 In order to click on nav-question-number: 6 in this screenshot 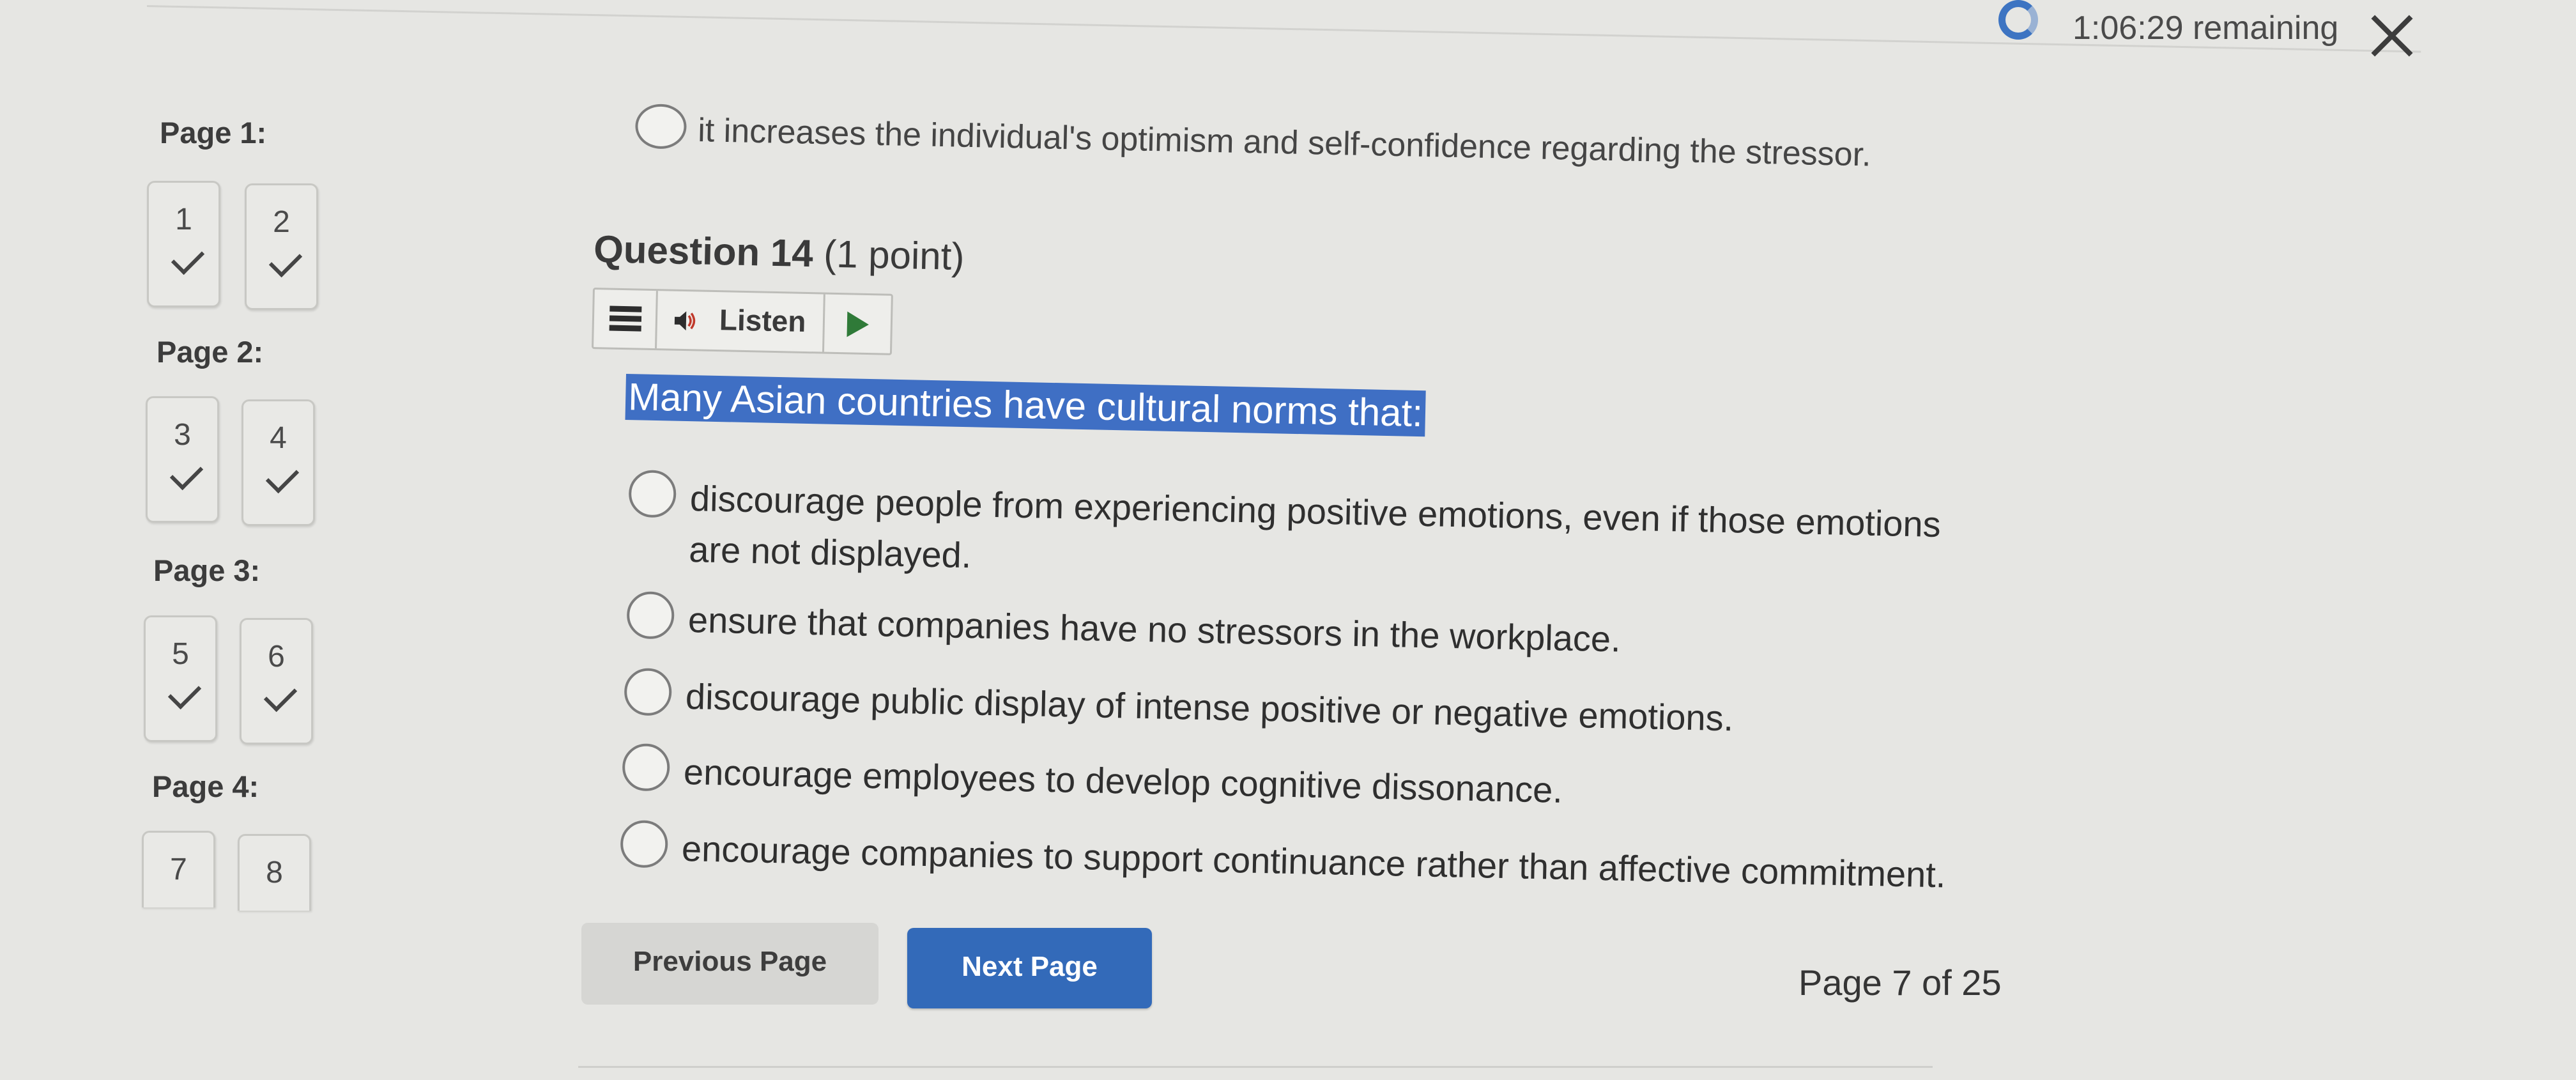, I will do `click(276, 657)`.